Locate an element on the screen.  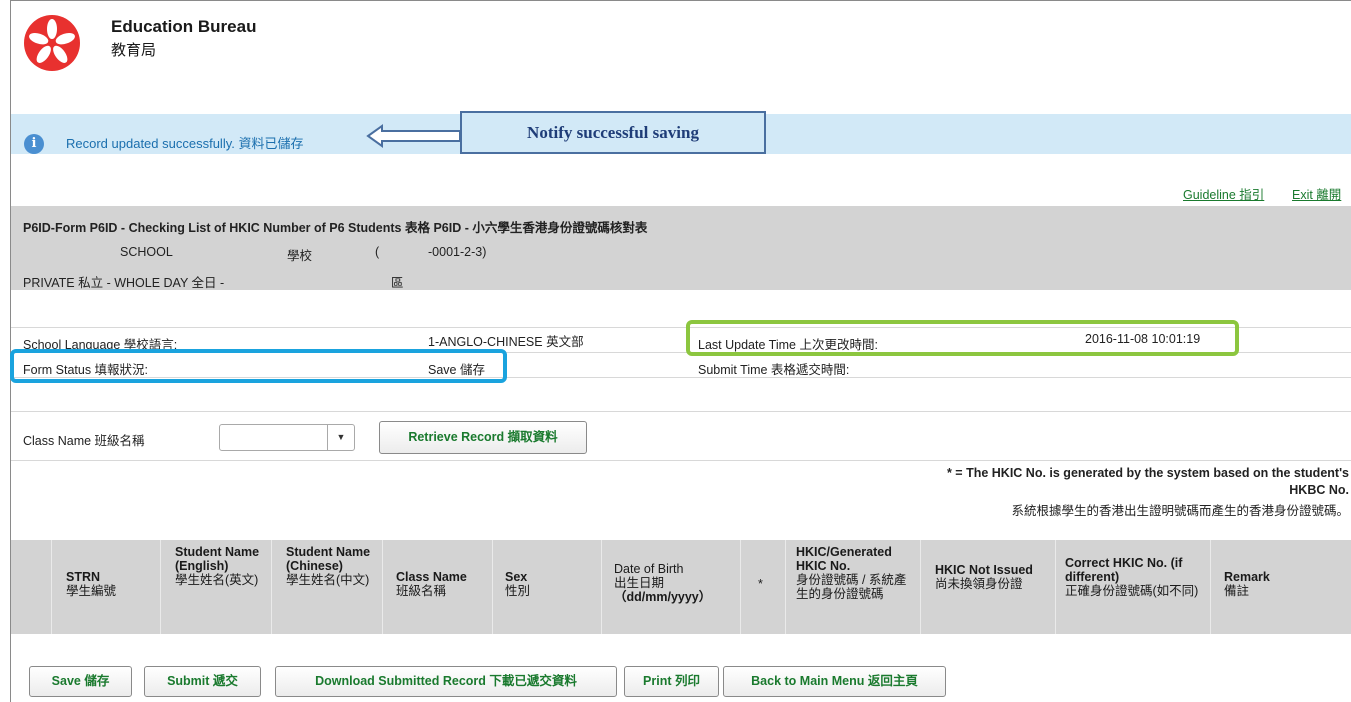
school-code-open: ( is located at coordinates (377, 252).